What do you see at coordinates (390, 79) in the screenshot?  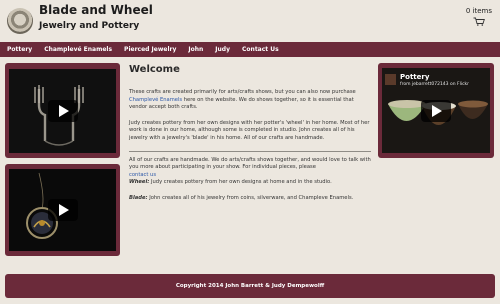 I see `video-avatar` at bounding box center [390, 79].